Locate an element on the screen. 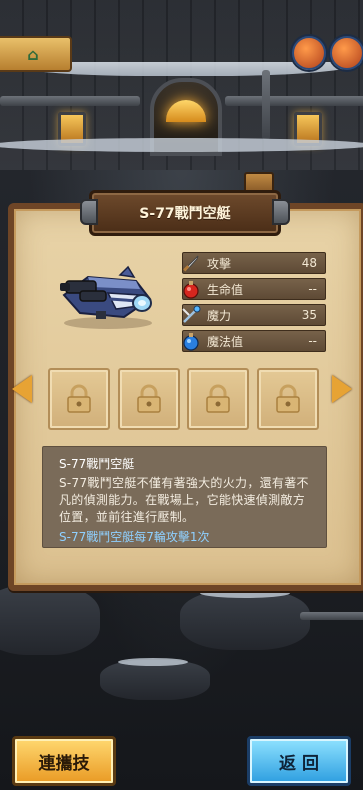 The height and width of the screenshot is (790, 363). snow-patch is located at coordinates (153, 662).